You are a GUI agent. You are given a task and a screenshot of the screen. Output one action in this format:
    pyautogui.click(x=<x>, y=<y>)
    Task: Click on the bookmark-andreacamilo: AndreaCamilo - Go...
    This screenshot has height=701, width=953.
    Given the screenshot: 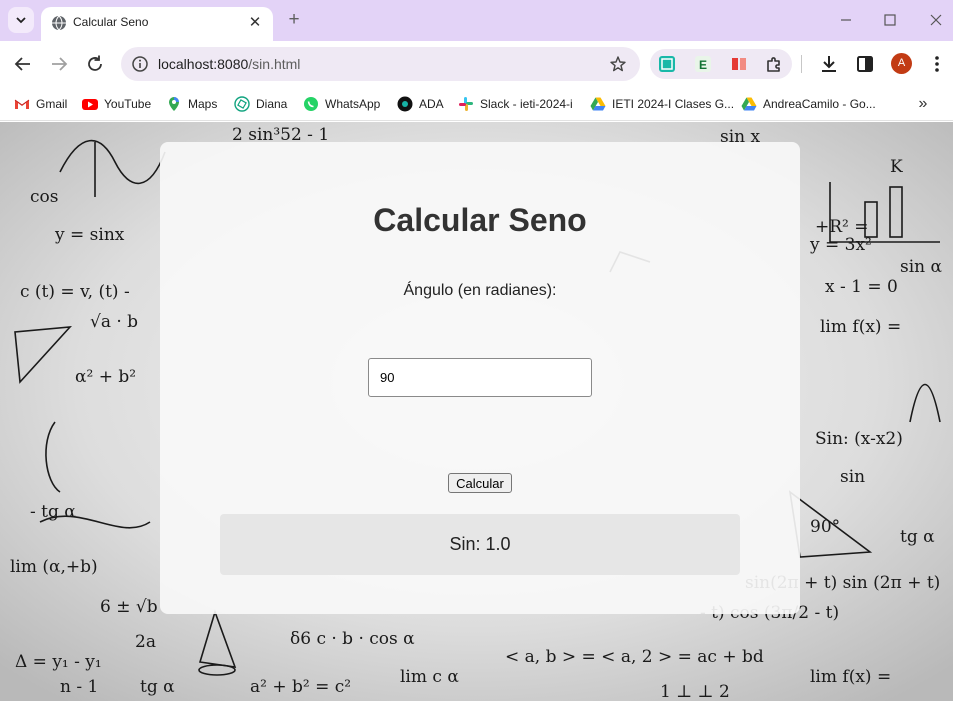 What is the action you would take?
    pyautogui.click(x=808, y=104)
    